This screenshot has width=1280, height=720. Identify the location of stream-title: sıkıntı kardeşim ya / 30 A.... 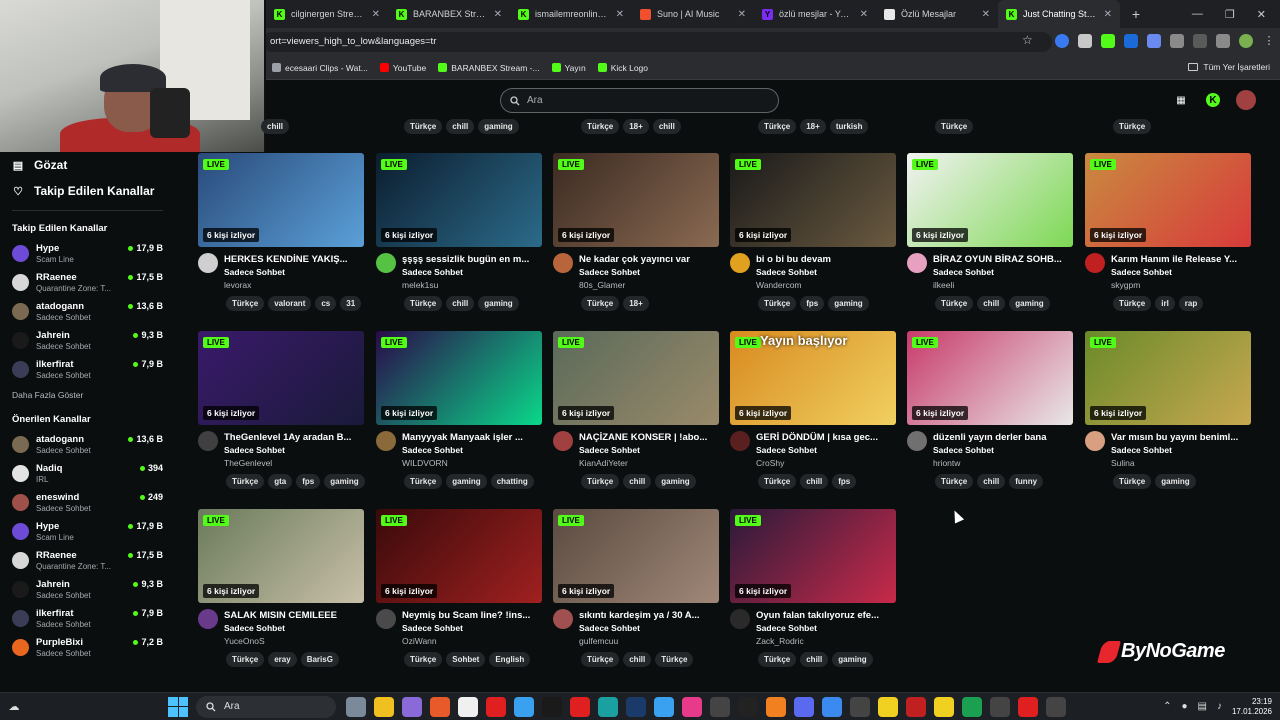
(650, 615).